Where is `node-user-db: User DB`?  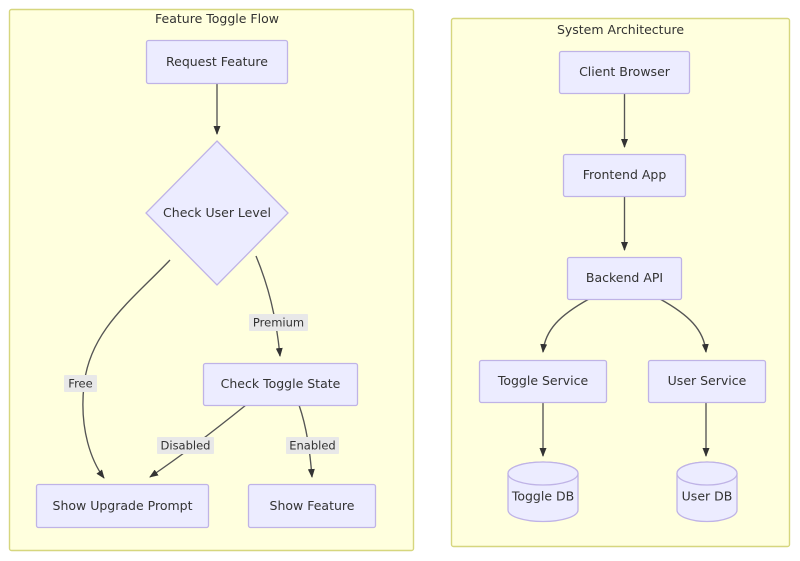
node-user-db: User DB is located at coordinates (707, 492).